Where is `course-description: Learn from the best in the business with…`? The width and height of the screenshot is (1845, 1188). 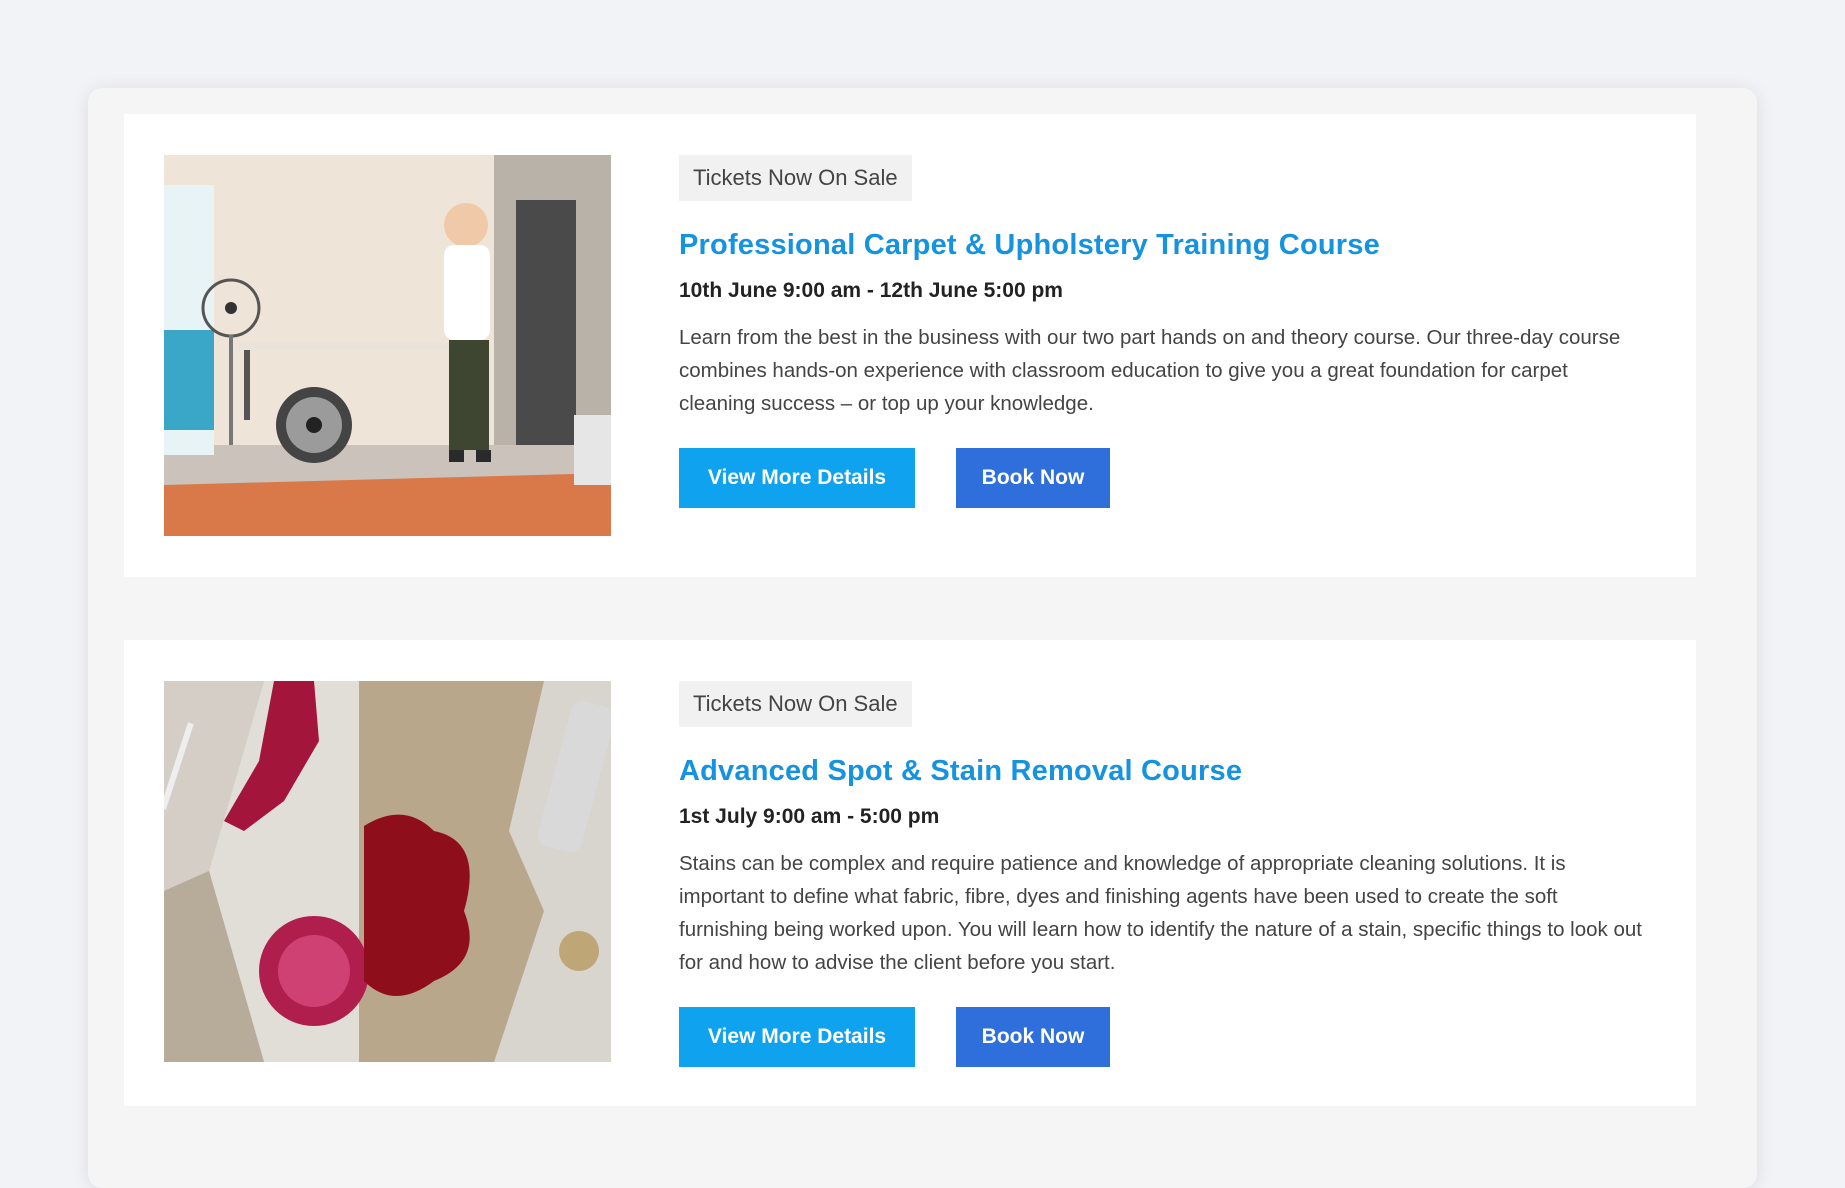
course-description: Learn from the best in the business with… is located at coordinates (1150, 370).